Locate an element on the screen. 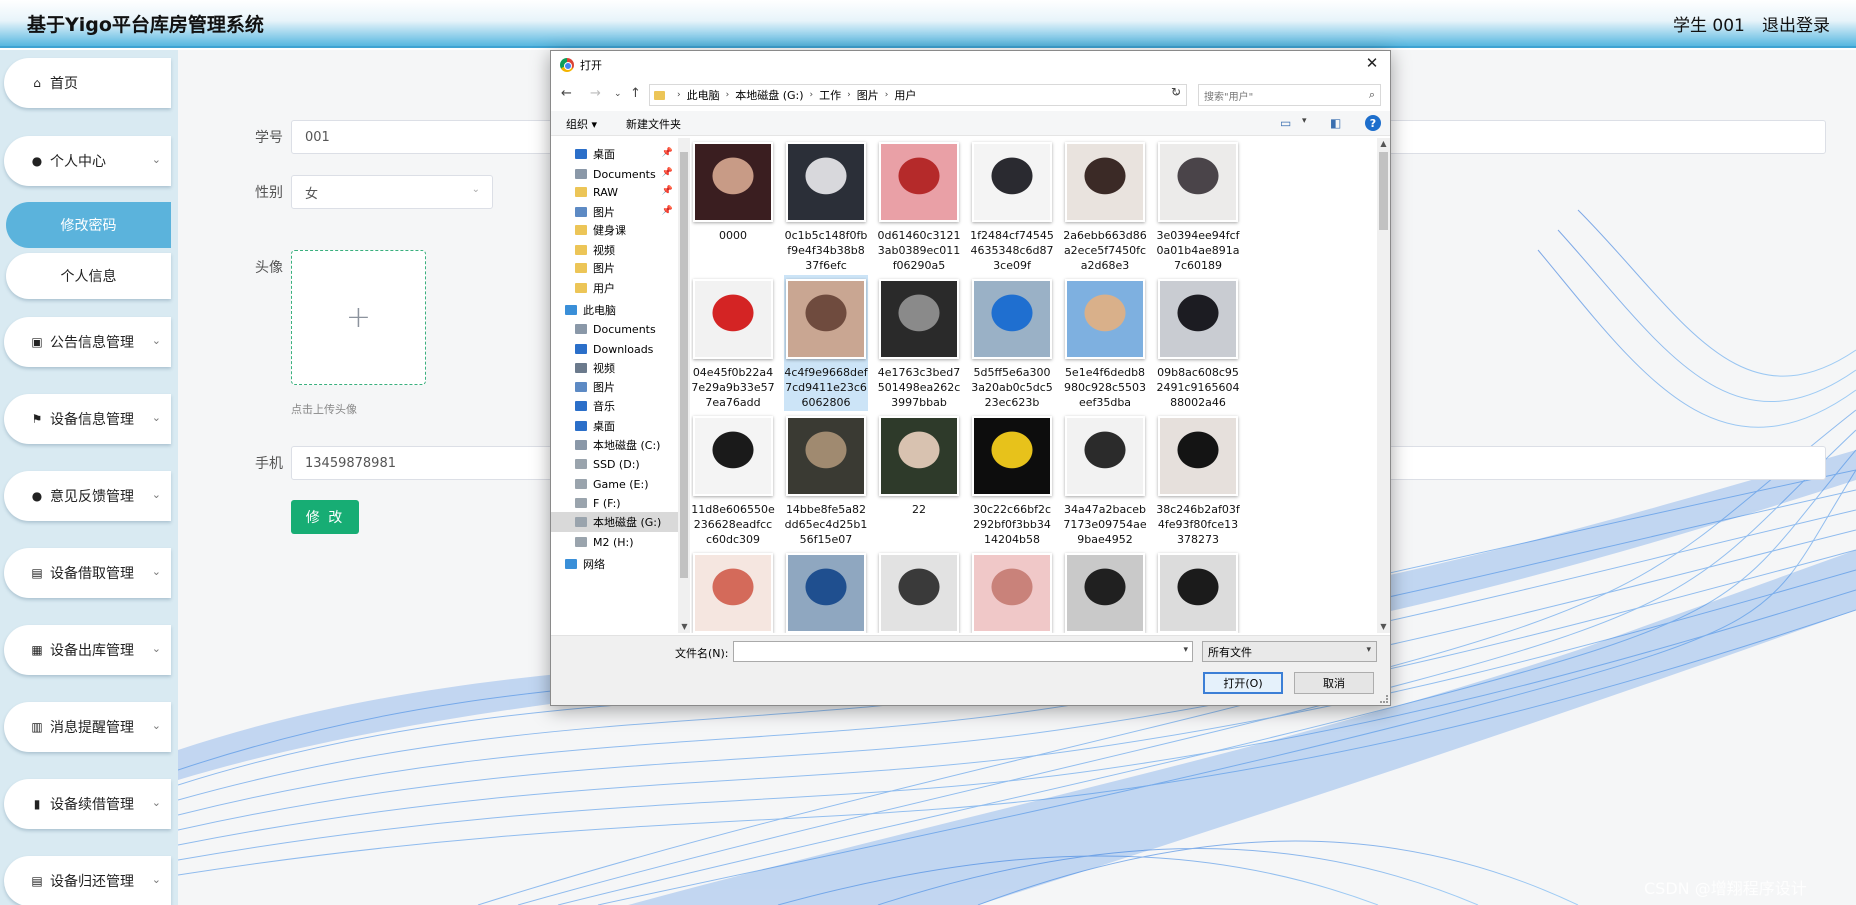 This screenshot has height=905, width=1856. forward-arrow-icon: → is located at coordinates (595, 93).